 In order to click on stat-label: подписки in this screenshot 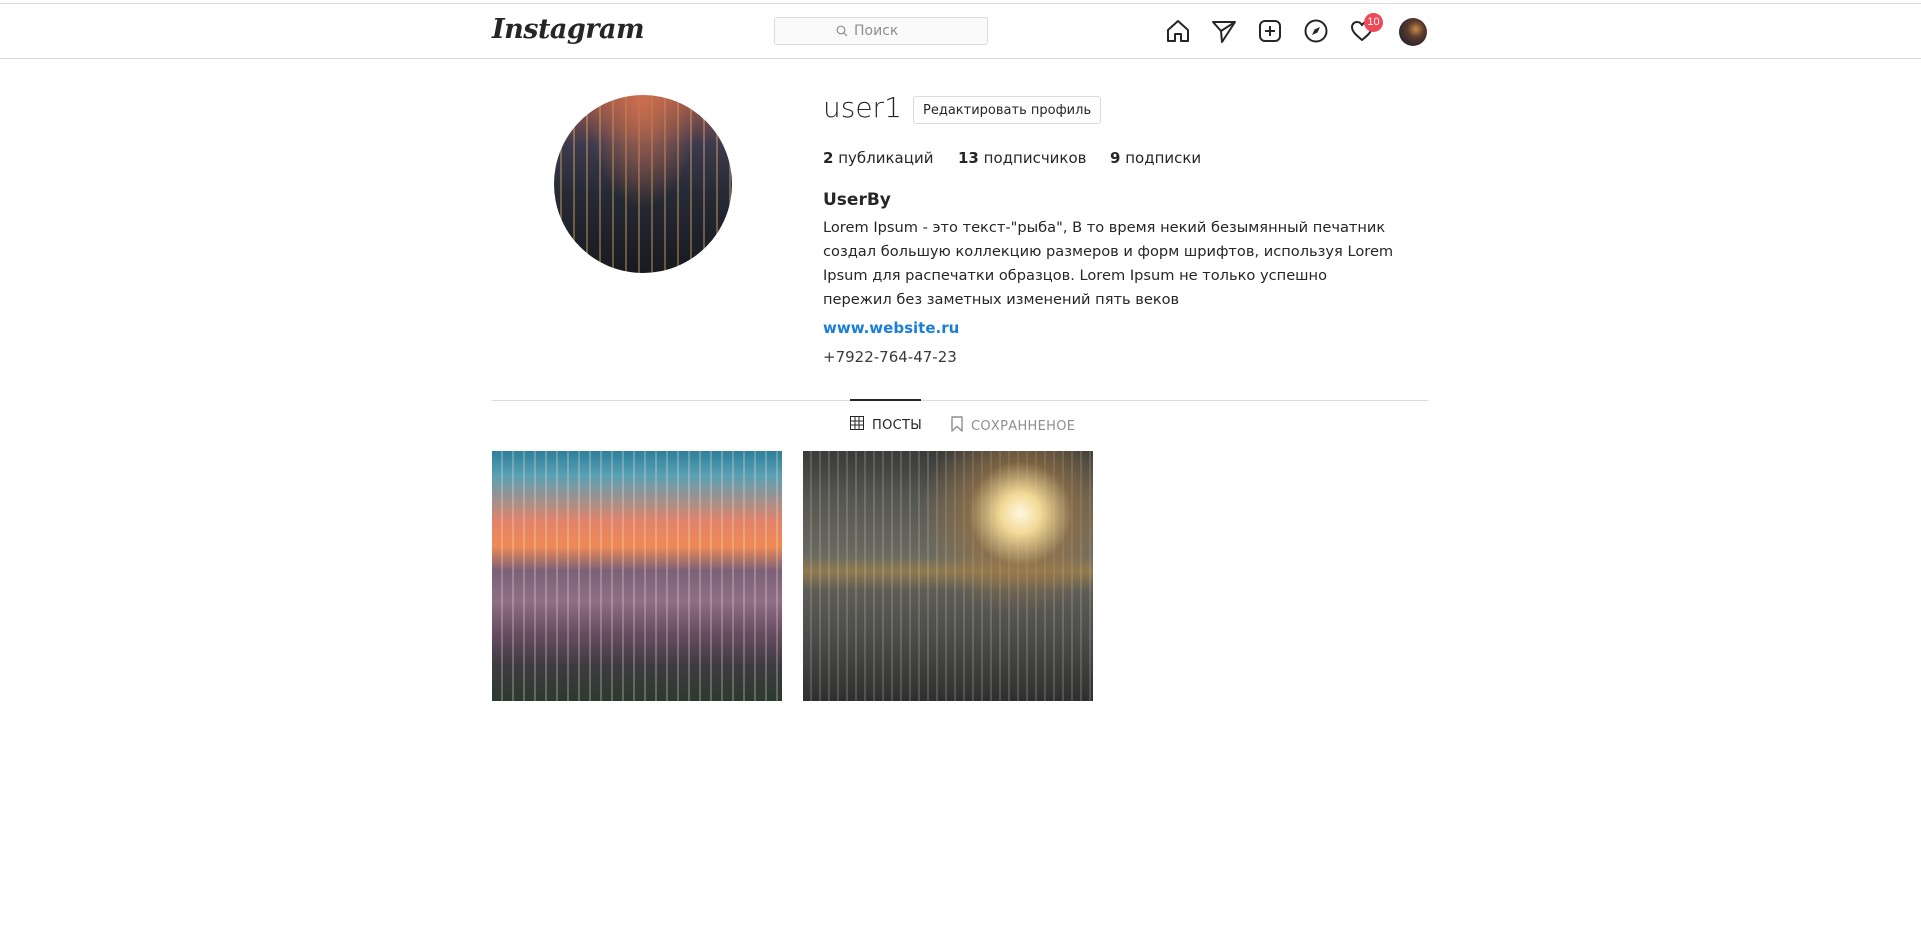, I will do `click(1163, 158)`.